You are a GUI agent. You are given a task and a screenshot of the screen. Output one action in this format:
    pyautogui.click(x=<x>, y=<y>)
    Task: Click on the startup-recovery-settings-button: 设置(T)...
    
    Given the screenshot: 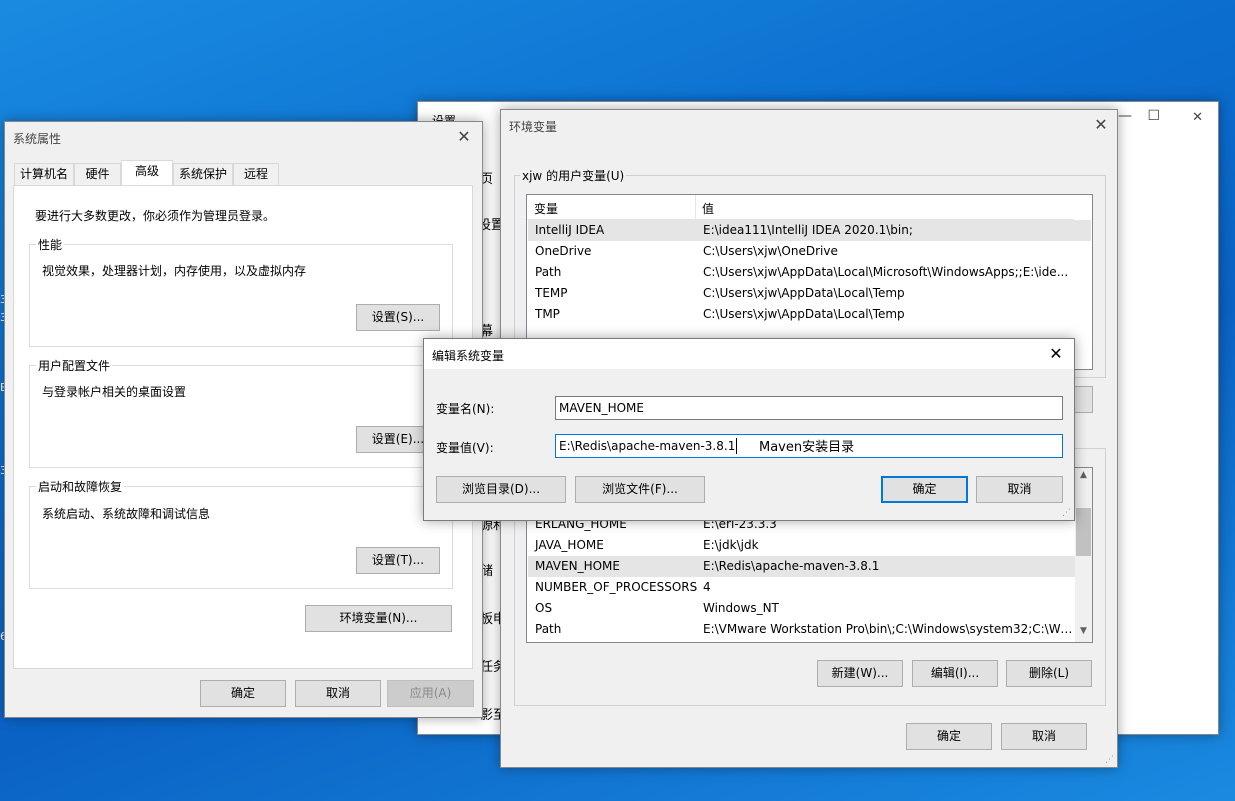 What is the action you would take?
    pyautogui.click(x=398, y=560)
    